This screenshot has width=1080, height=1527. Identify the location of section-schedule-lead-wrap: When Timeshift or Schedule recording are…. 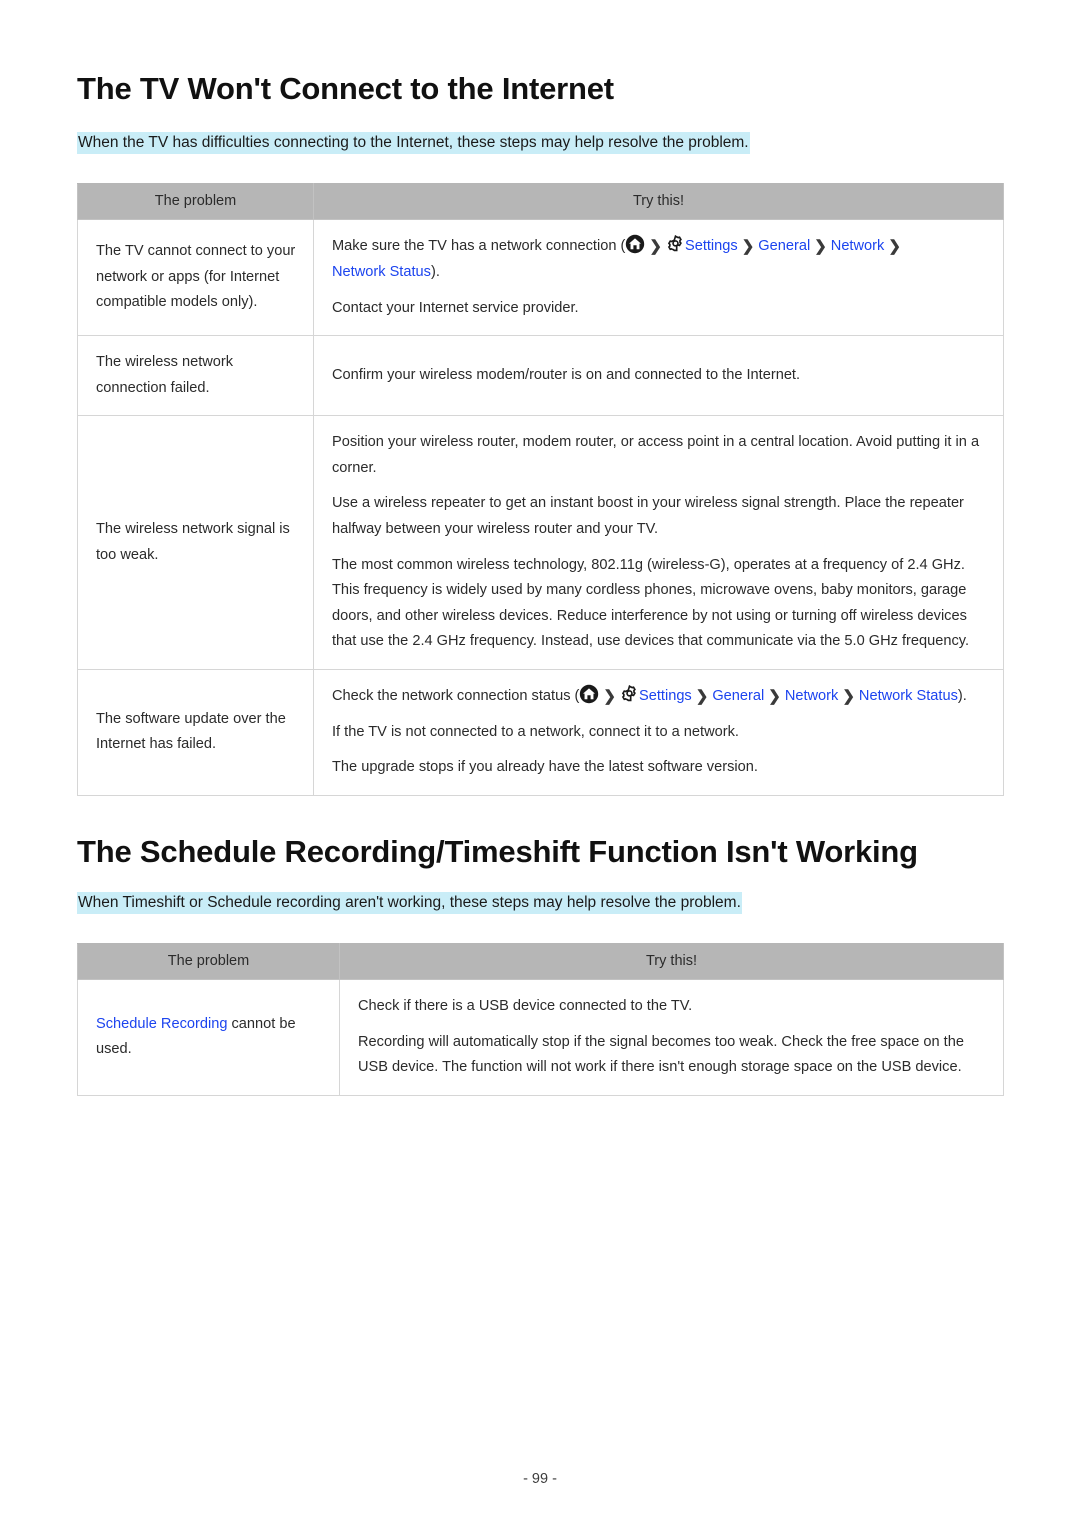
(409, 903).